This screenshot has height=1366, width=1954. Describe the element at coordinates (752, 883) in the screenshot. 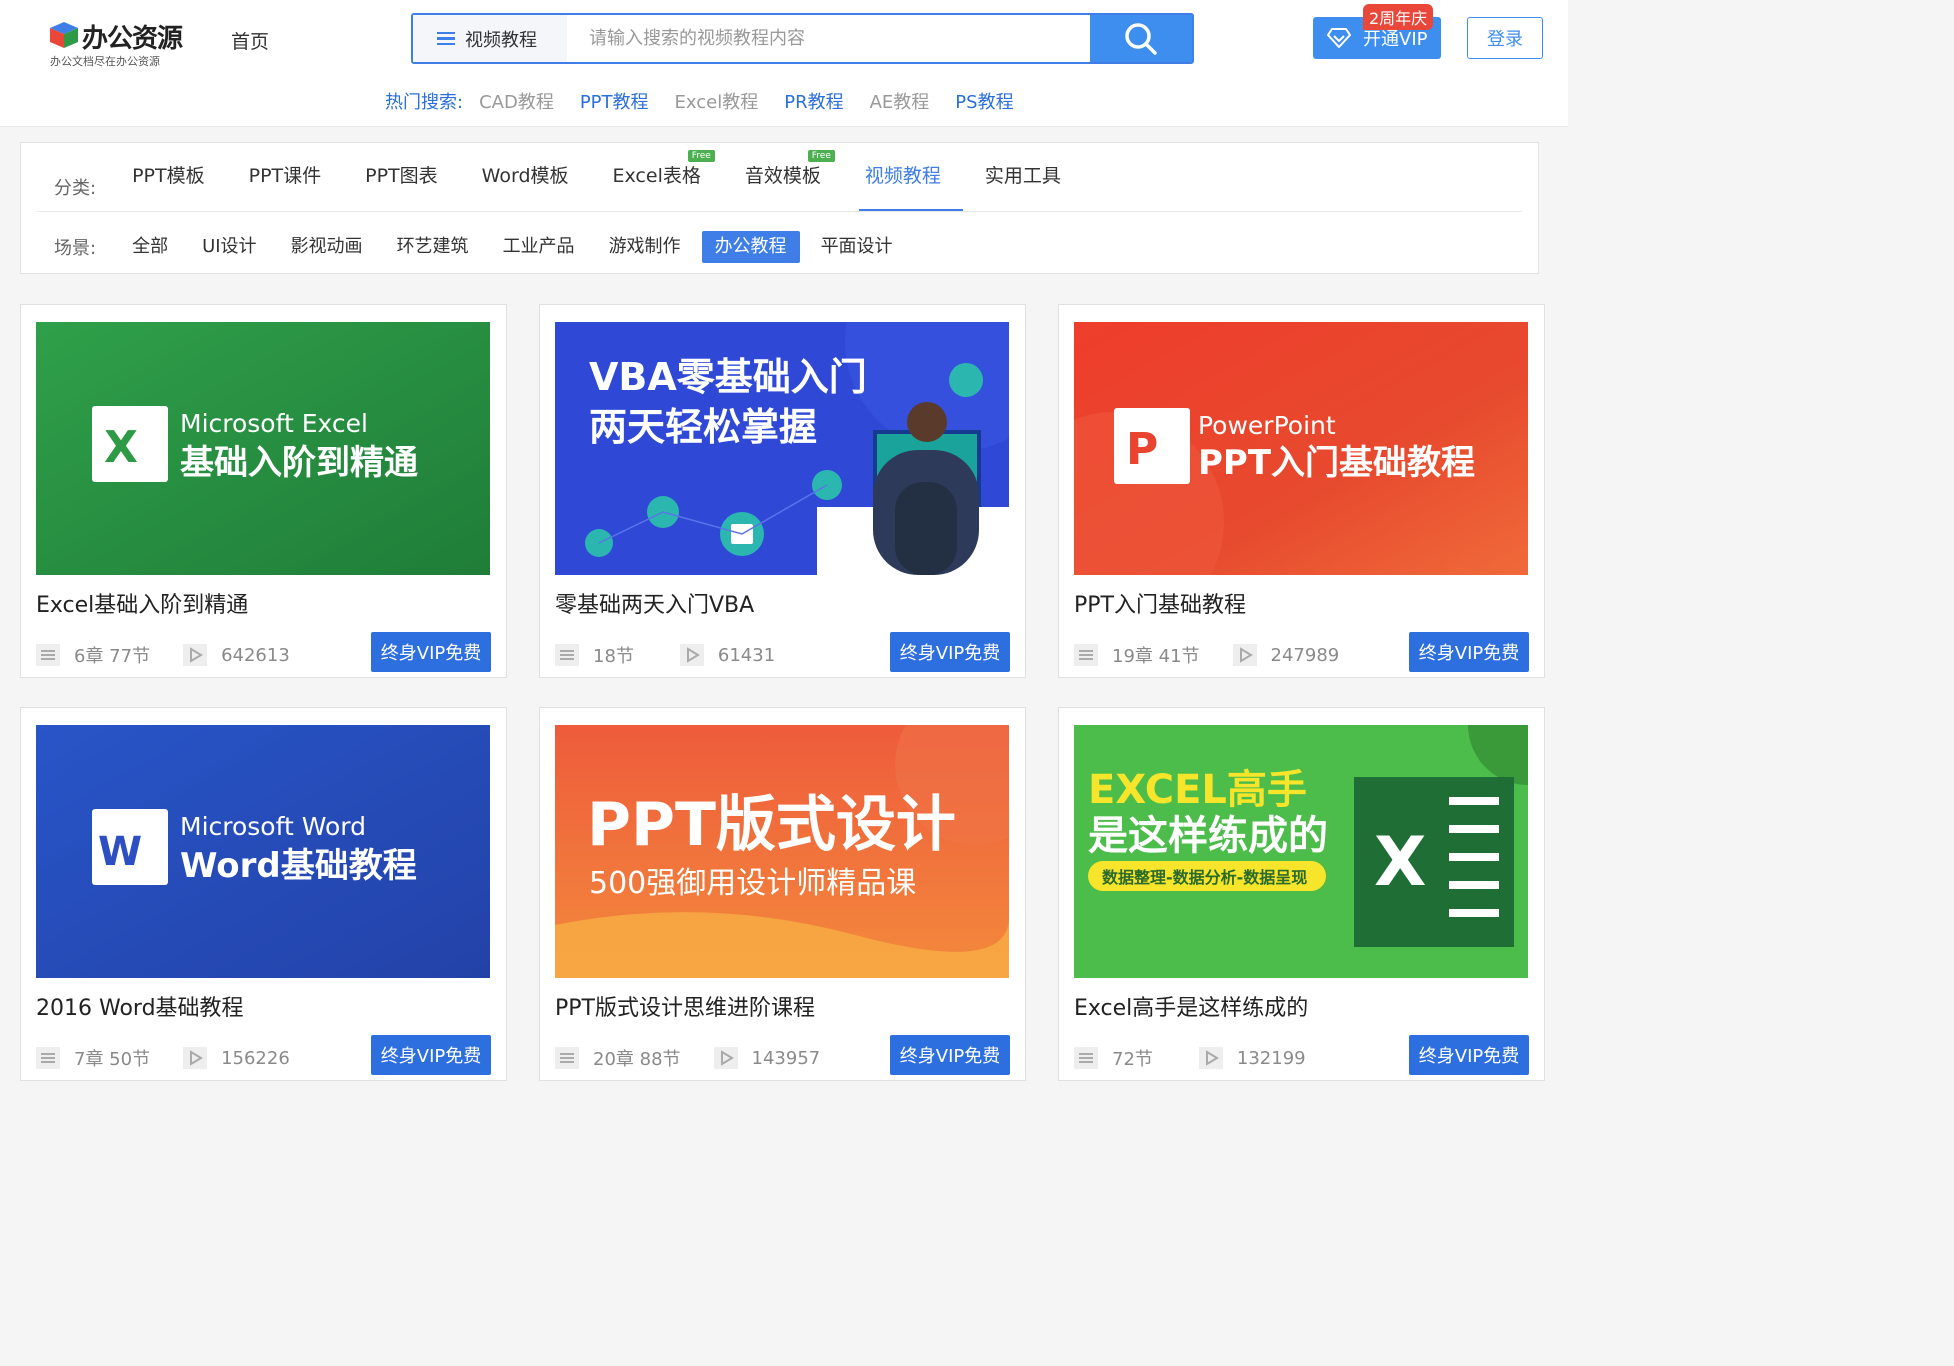

I see `svg-text: 500强御用设计师精品课` at that location.